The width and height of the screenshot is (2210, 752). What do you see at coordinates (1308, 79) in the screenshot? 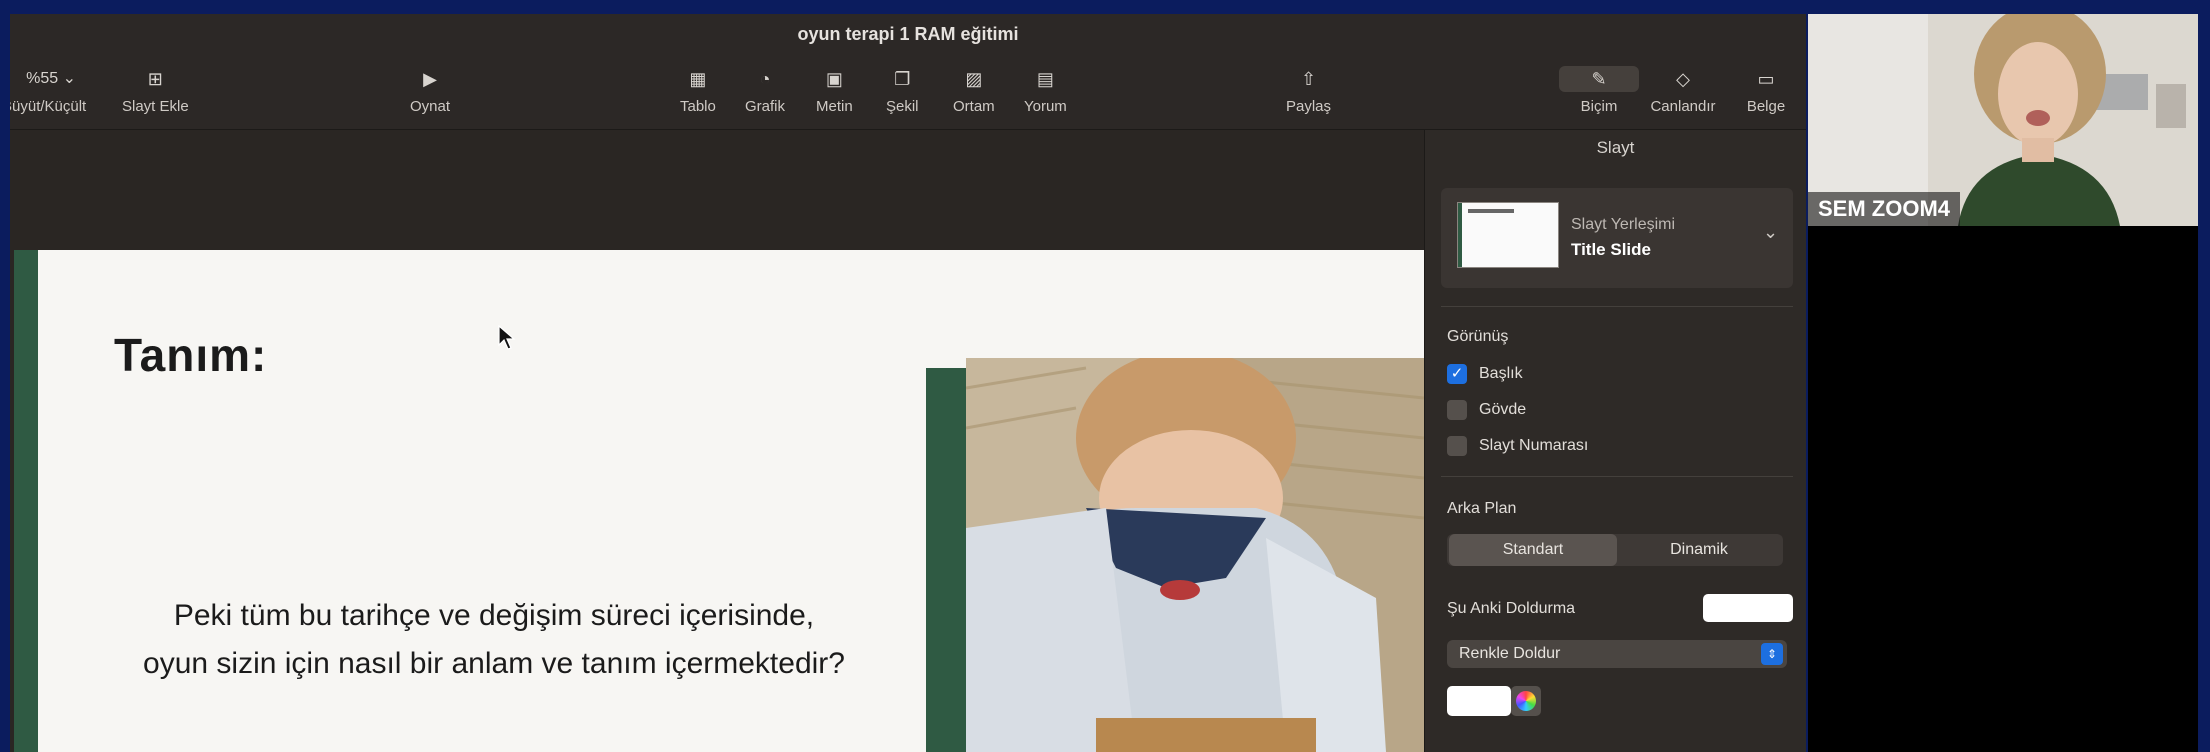
I see `share-icon: ⇧` at bounding box center [1308, 79].